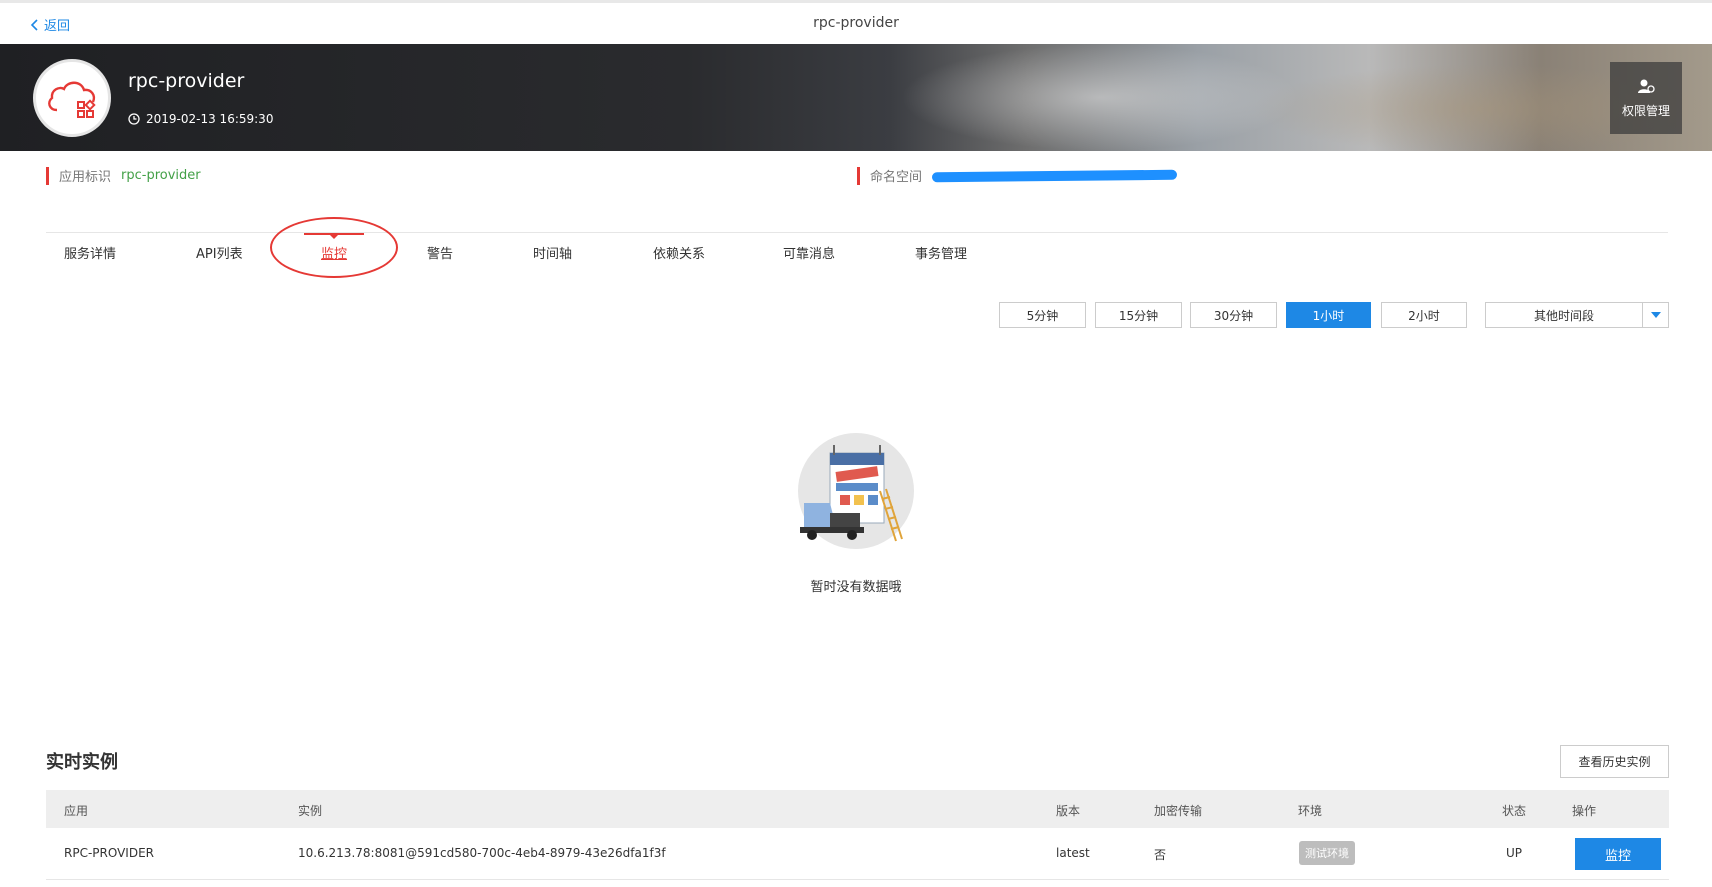 This screenshot has height=887, width=1712. Describe the element at coordinates (1100, 97) in the screenshot. I see `banner-decoration` at that location.